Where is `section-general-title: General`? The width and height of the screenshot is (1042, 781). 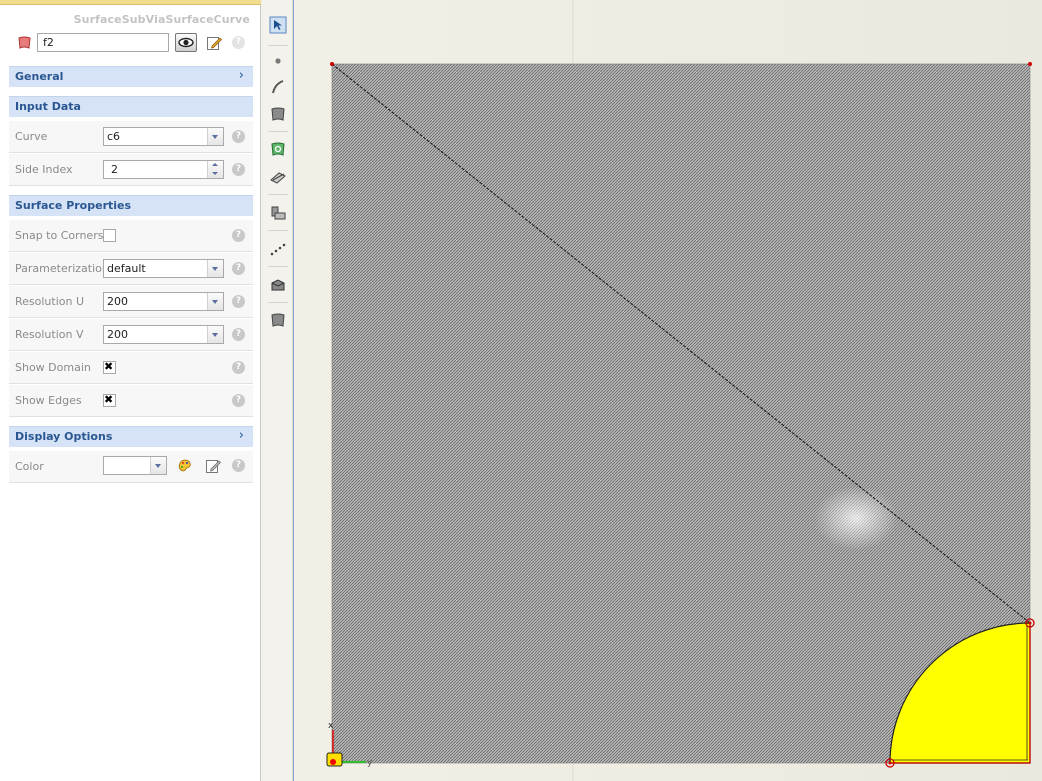 section-general-title: General is located at coordinates (39, 76).